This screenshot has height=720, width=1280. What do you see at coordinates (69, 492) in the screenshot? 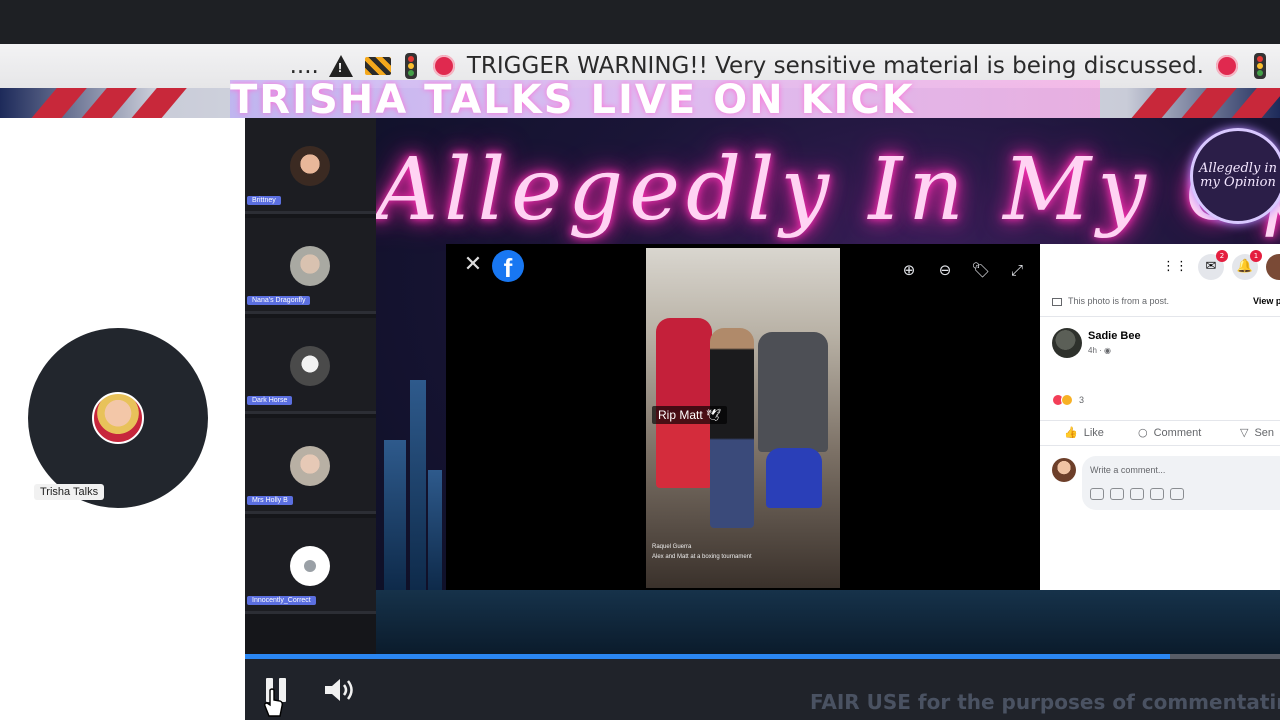
I see `host-name-label: Trisha Talks` at bounding box center [69, 492].